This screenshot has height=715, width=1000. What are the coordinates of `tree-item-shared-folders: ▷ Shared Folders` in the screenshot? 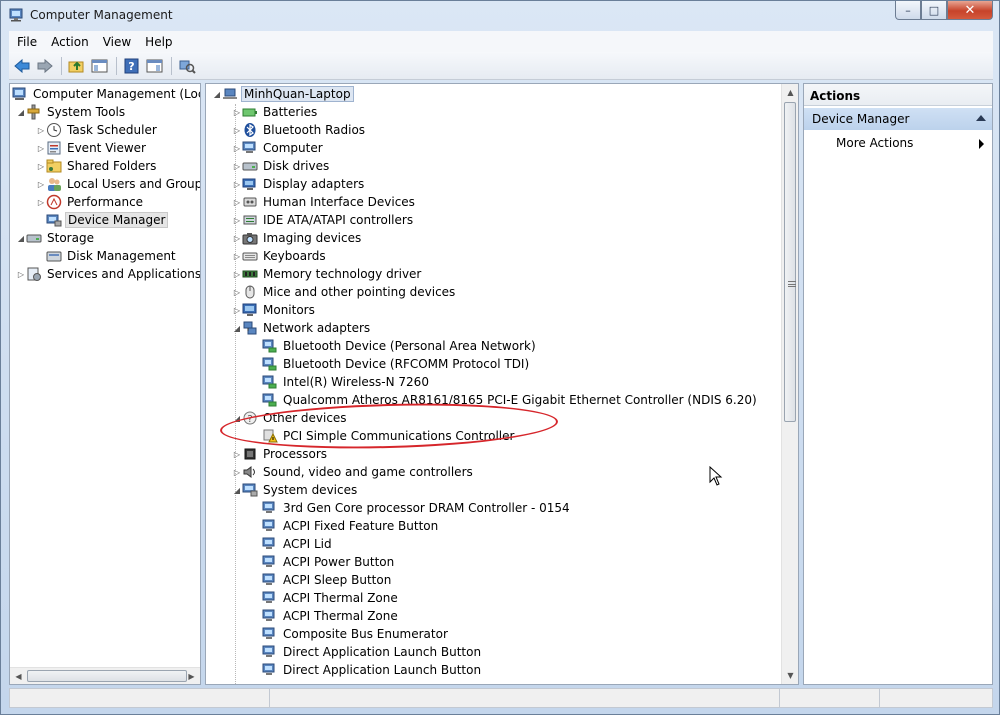 It's located at (97, 166).